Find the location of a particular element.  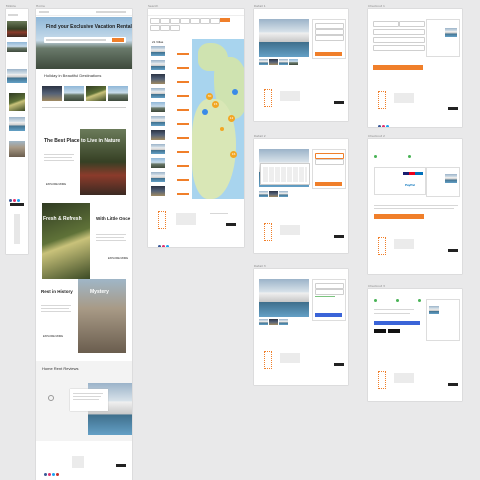

google-play-badge is located at coordinates (394, 331).